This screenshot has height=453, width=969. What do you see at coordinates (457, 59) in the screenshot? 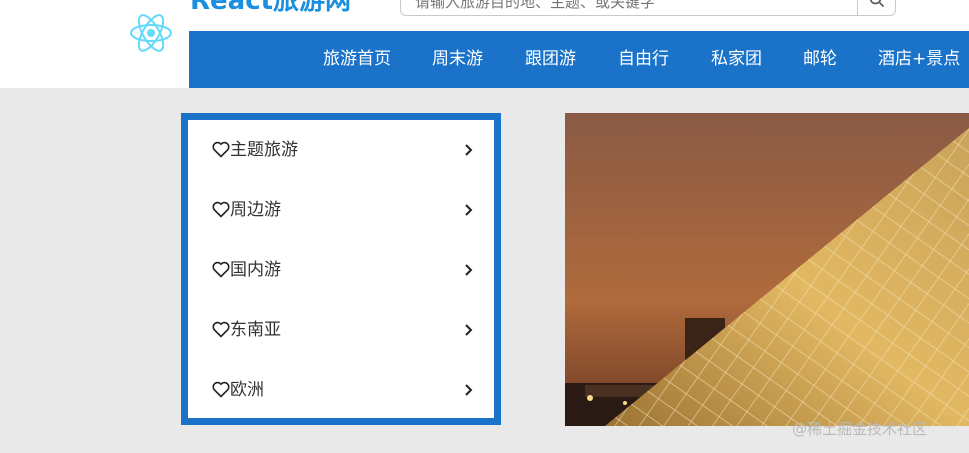
I see `nav-weekend: 周末游` at bounding box center [457, 59].